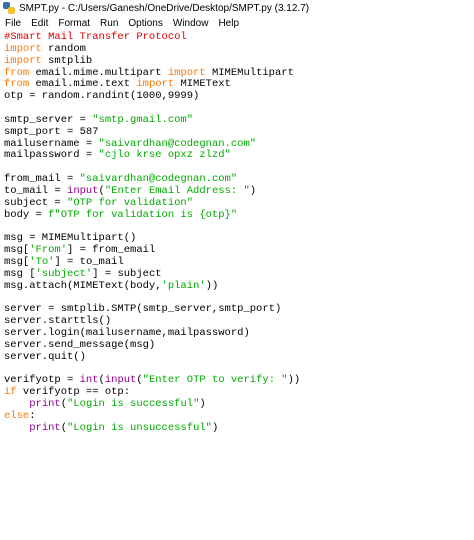 This screenshot has height=540, width=474. I want to click on code-token-default: smpt_port = 587, so click(51, 131).